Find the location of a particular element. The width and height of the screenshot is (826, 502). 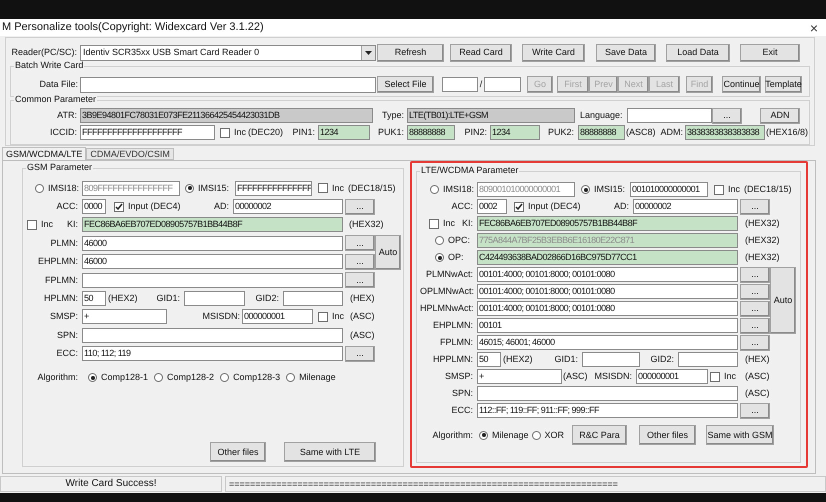

button: Read Card is located at coordinates (481, 53).